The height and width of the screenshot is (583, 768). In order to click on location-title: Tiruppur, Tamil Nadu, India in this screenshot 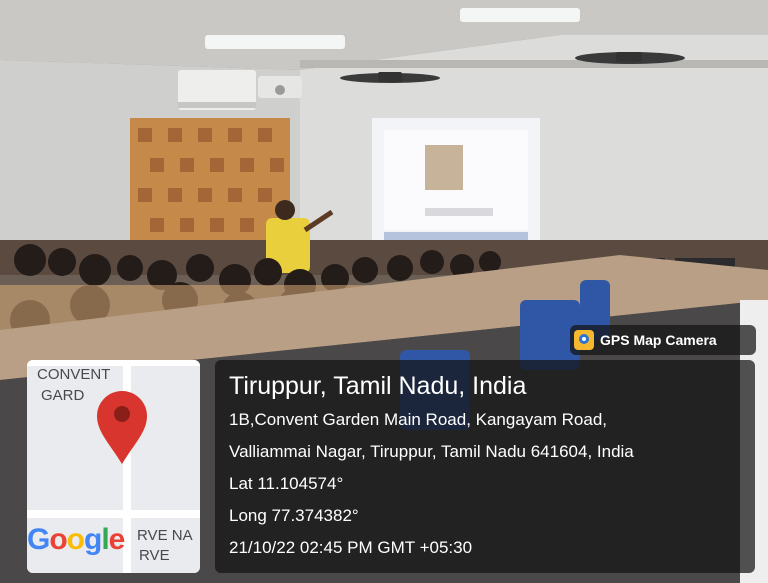, I will do `click(378, 386)`.